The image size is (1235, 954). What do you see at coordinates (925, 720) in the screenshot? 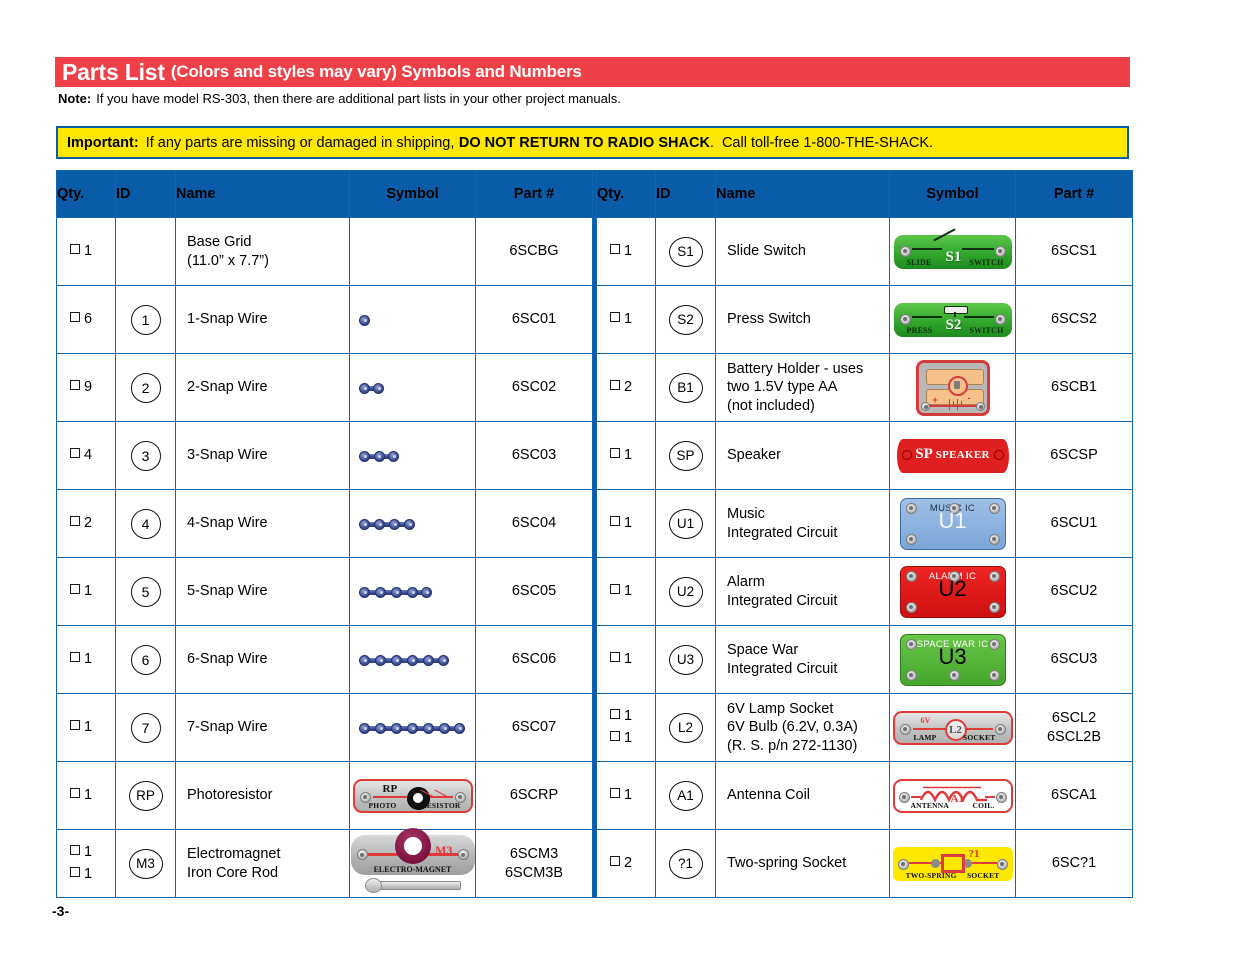
I see `lamp-voltage-label: 6V` at bounding box center [925, 720].